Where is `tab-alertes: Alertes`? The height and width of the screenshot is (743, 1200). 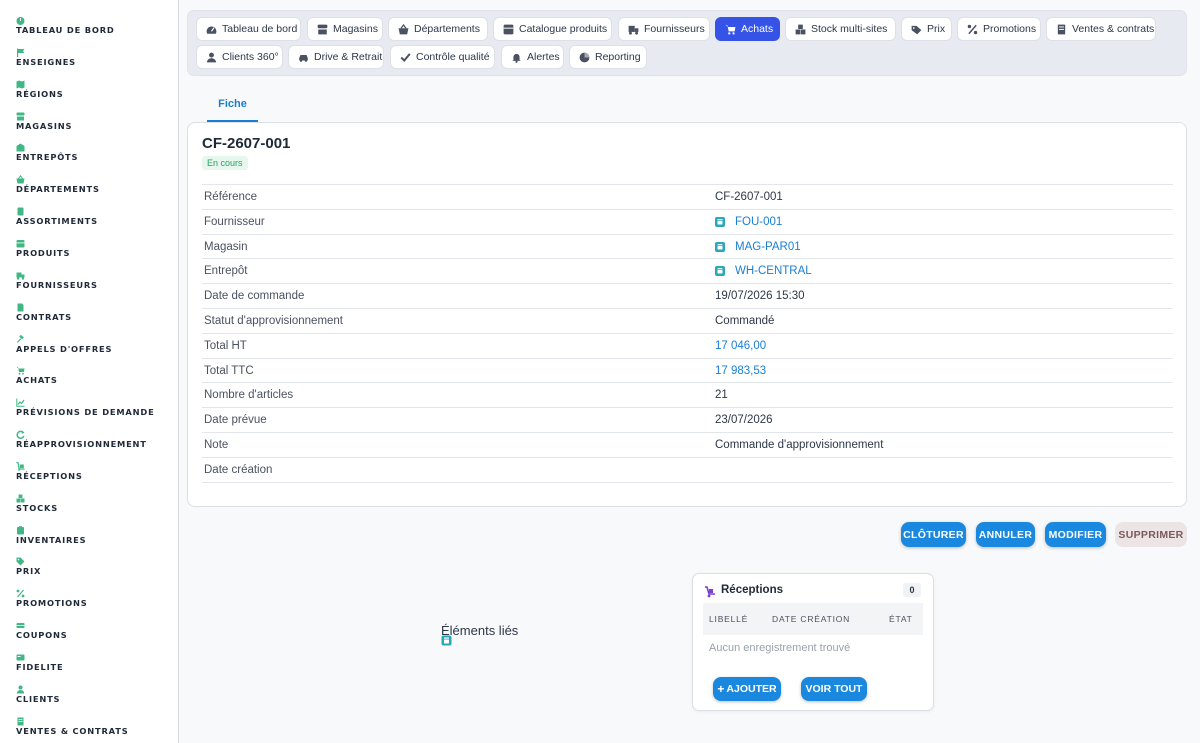 tab-alertes: Alertes is located at coordinates (532, 57).